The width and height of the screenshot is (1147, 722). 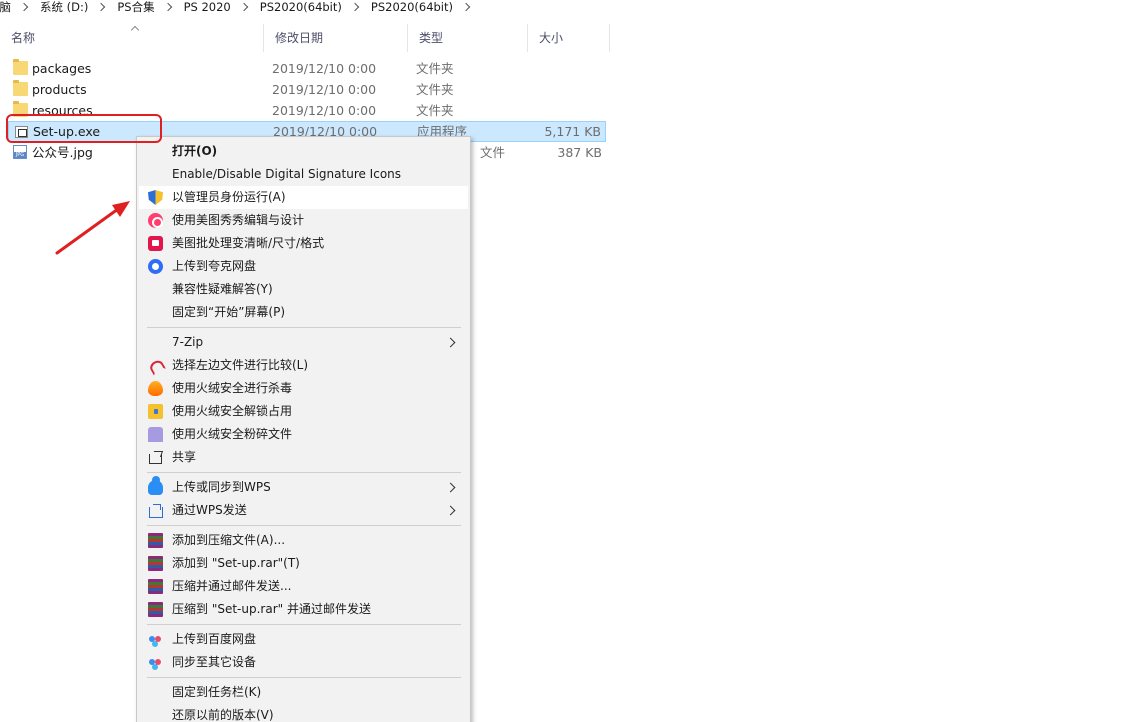 I want to click on column-header-label: 修改日期, so click(x=299, y=37).